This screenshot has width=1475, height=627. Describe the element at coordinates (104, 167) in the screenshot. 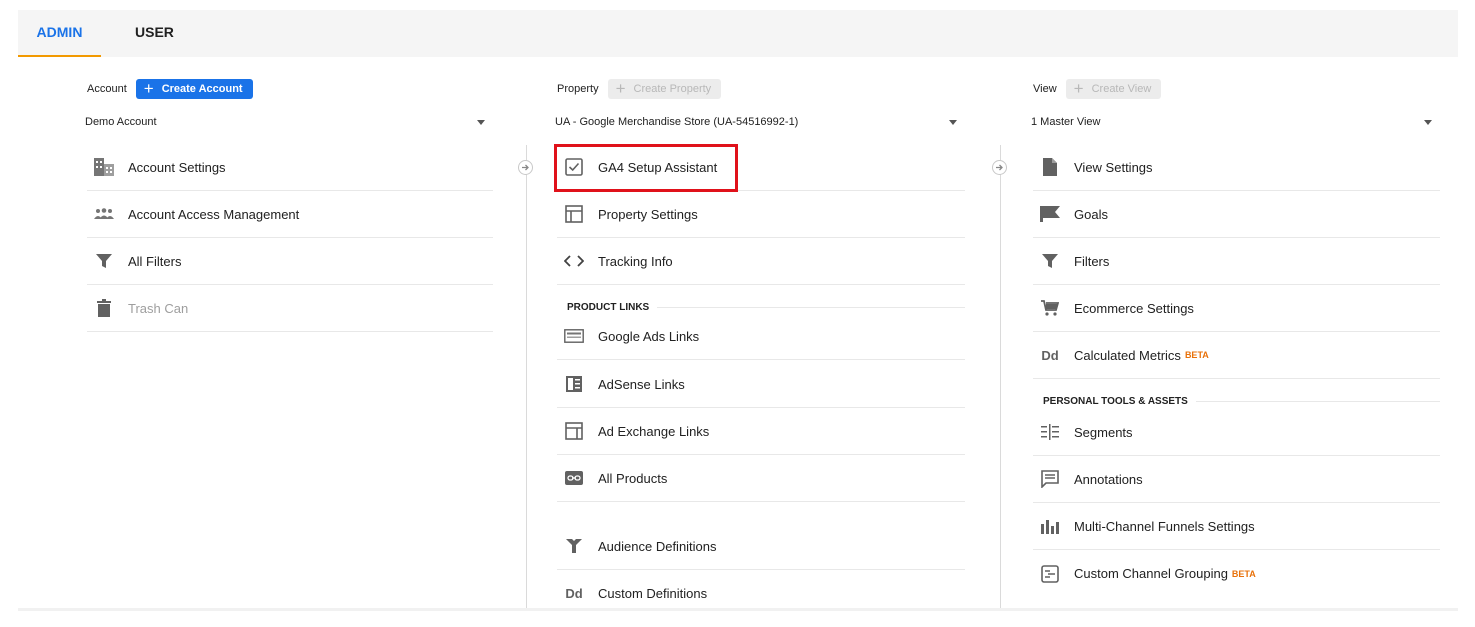

I see `building-icon` at that location.